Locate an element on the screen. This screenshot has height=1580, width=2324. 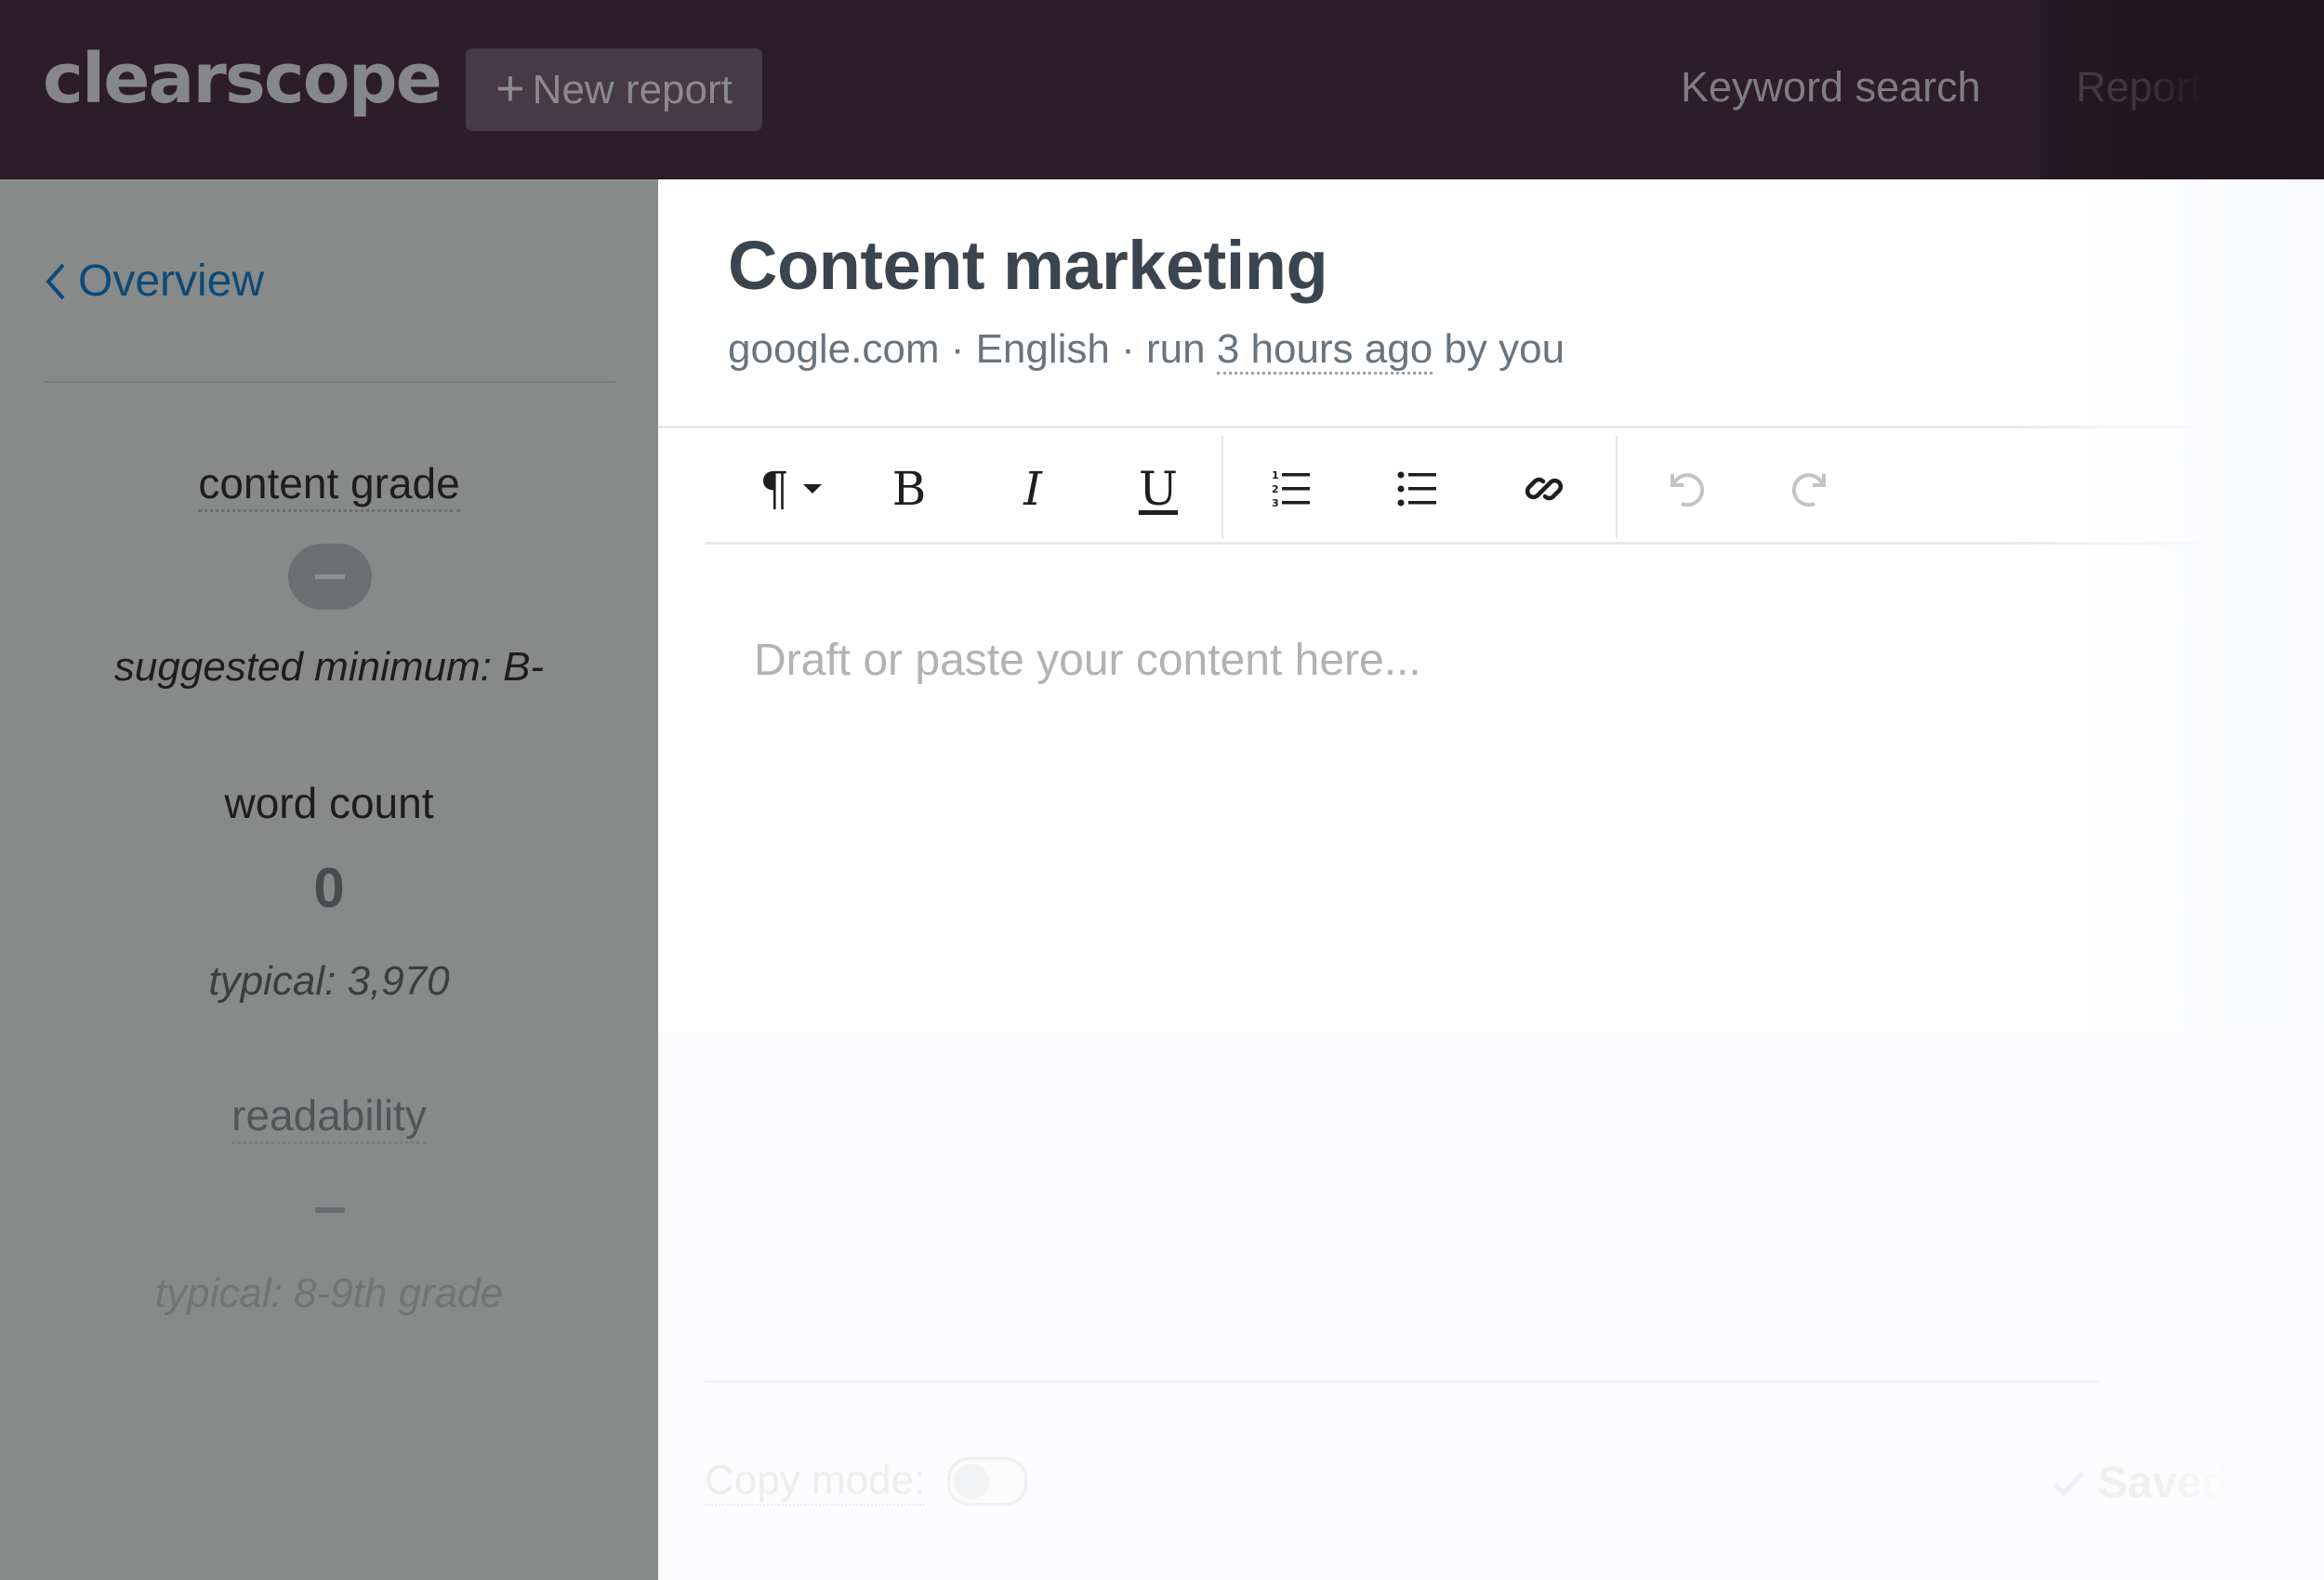
footer-divider is located at coordinates (1402, 1381).